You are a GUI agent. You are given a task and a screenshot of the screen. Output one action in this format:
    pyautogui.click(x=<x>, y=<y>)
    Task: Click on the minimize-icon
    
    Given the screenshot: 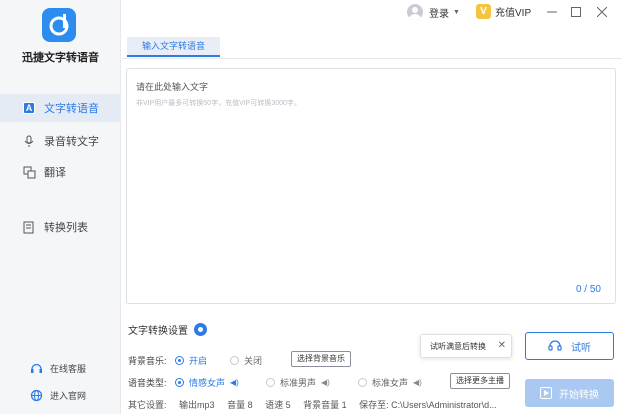 What is the action you would take?
    pyautogui.click(x=552, y=12)
    